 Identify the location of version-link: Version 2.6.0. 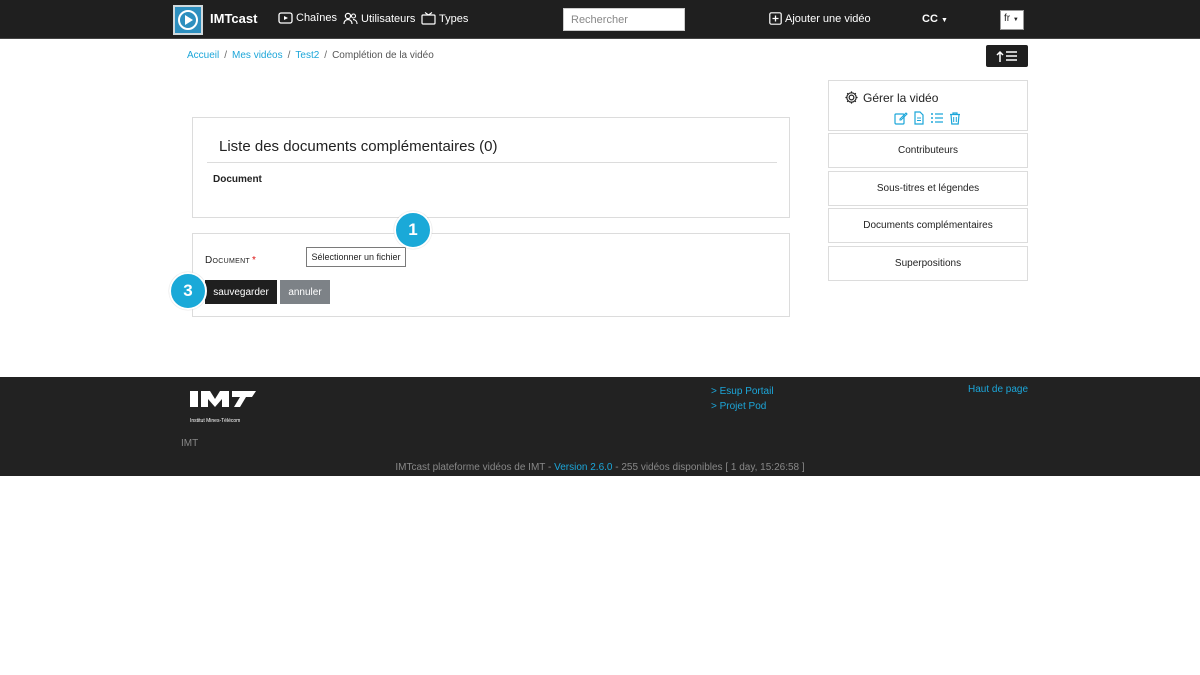
(583, 467).